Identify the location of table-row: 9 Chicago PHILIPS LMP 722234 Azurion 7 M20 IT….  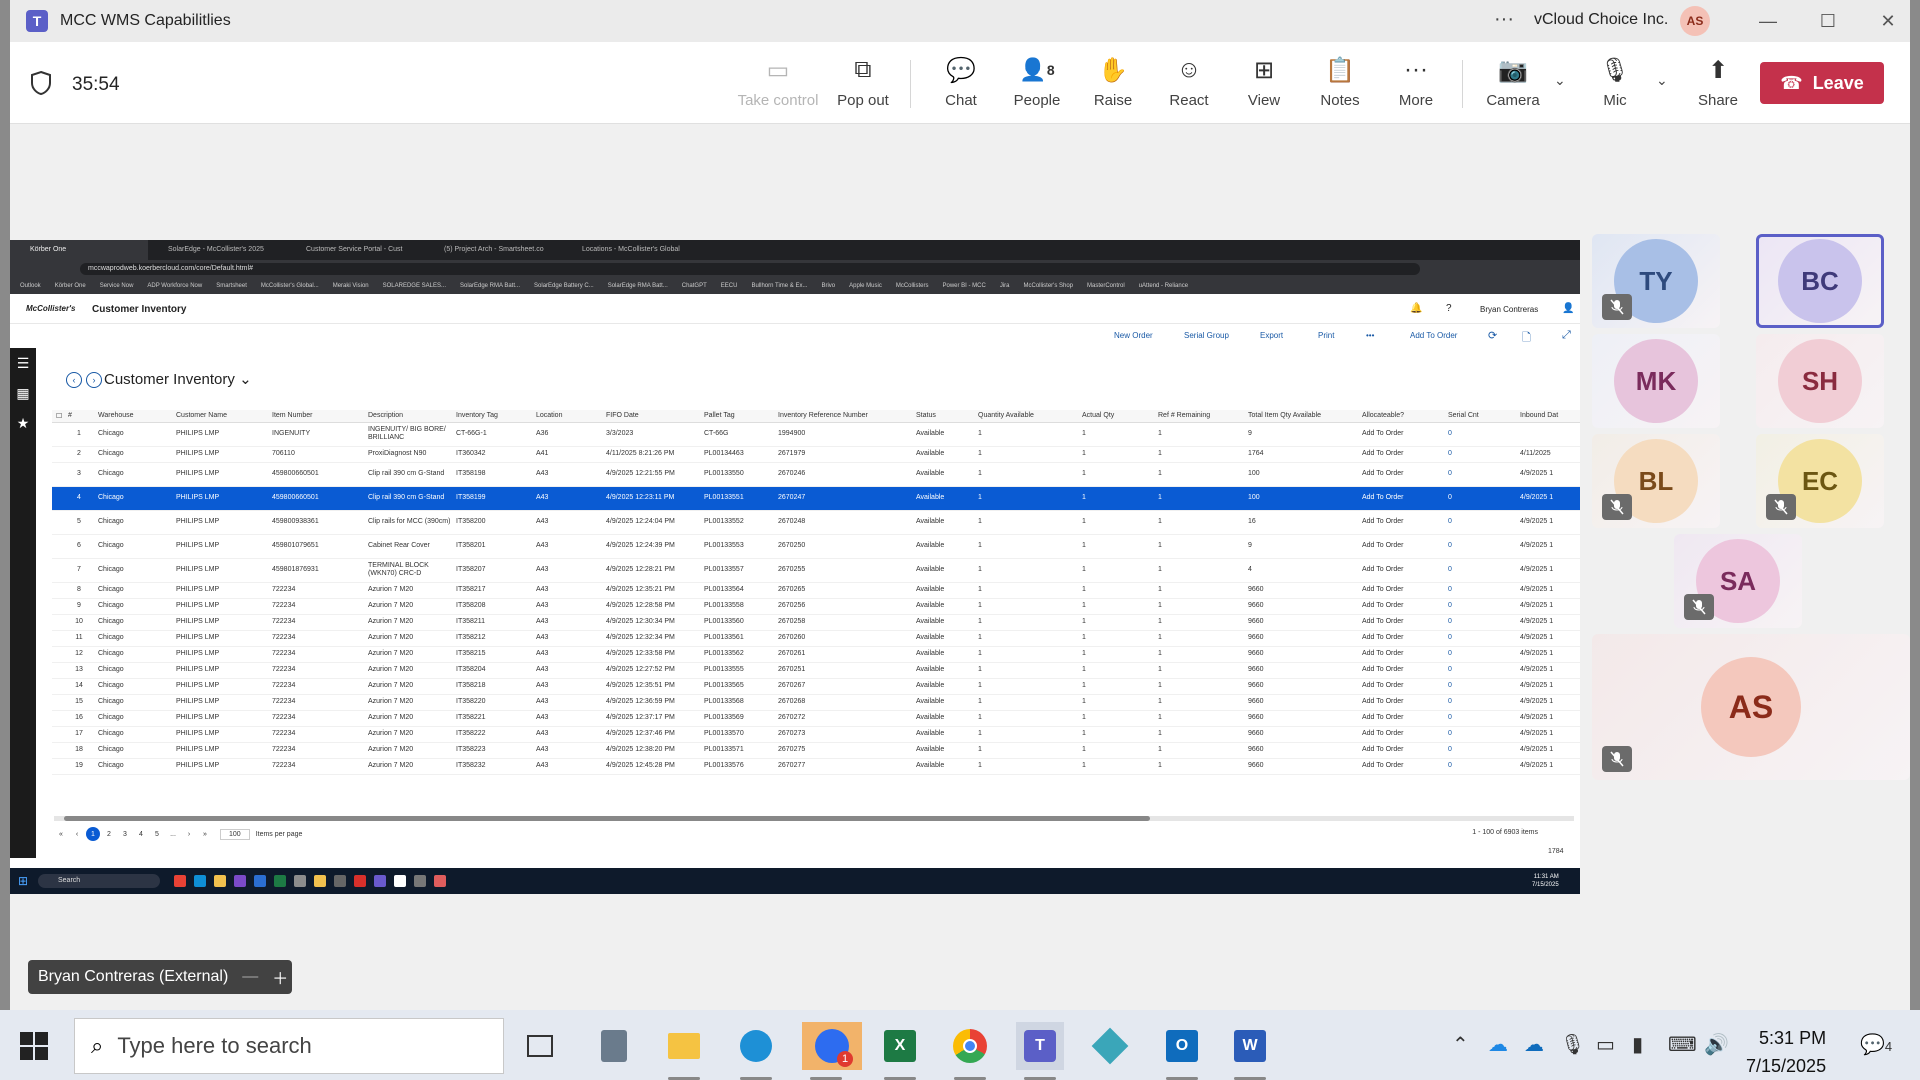
(816, 606).